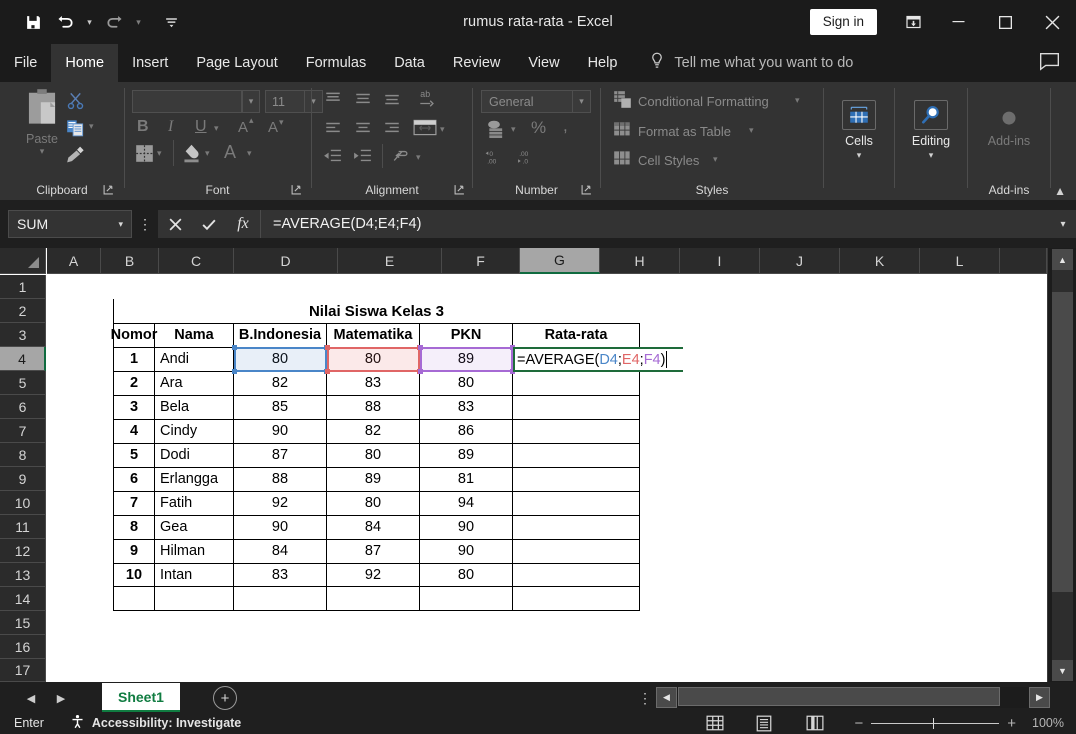 This screenshot has height=734, width=1076. I want to click on accounting-format-icon, so click(497, 132).